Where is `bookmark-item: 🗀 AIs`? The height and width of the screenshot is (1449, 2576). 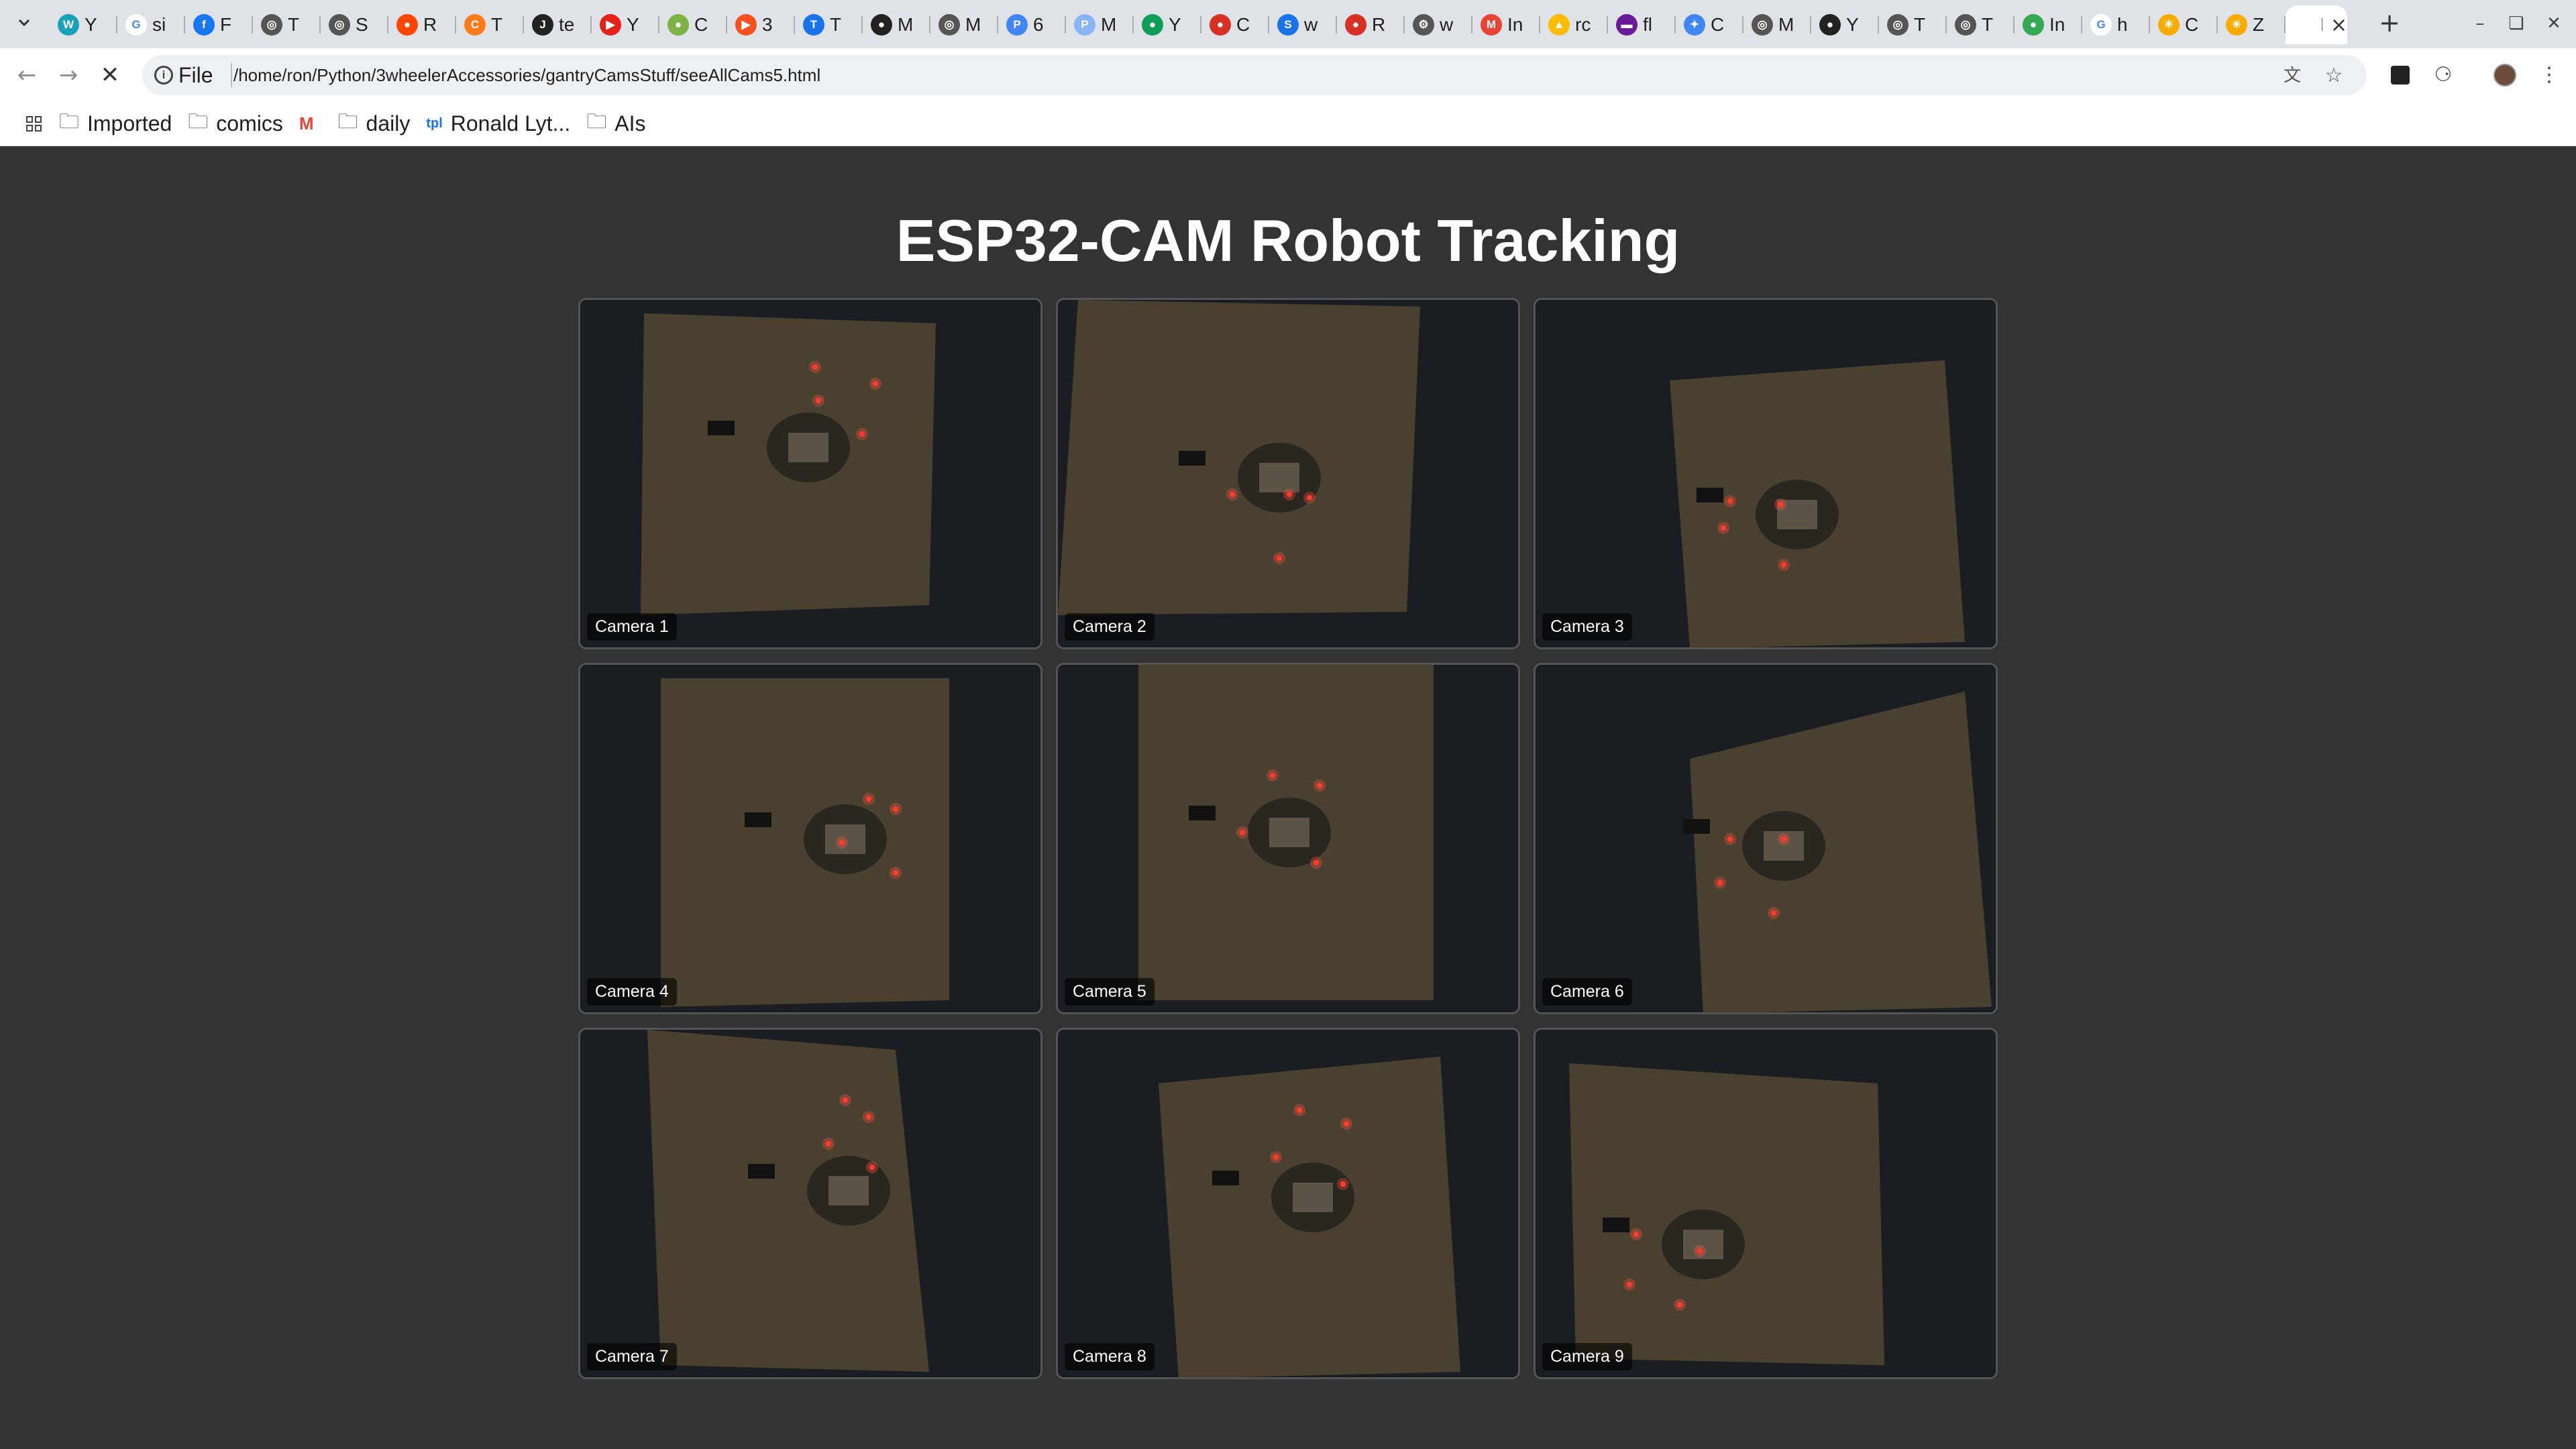 bookmark-item: 🗀 AIs is located at coordinates (615, 124).